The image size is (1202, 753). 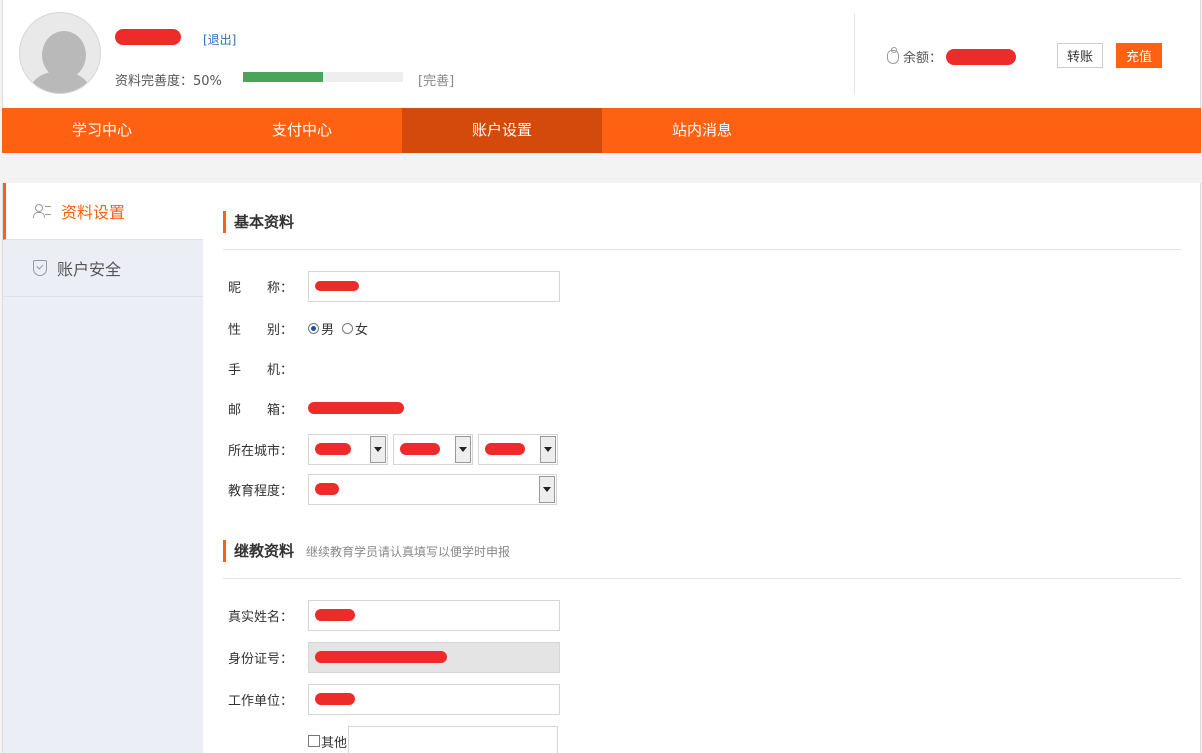 I want to click on completion-label: 资料完善度：50%, so click(x=168, y=81).